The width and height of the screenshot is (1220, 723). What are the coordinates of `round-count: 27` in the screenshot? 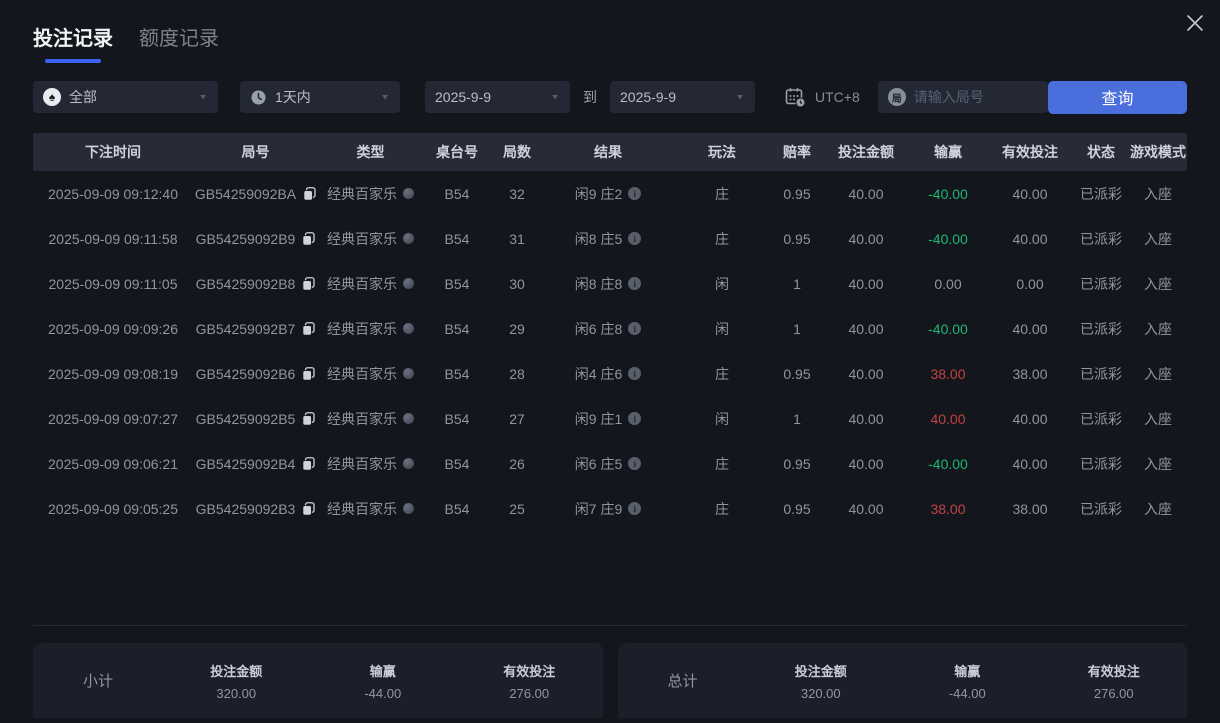 It's located at (517, 418).